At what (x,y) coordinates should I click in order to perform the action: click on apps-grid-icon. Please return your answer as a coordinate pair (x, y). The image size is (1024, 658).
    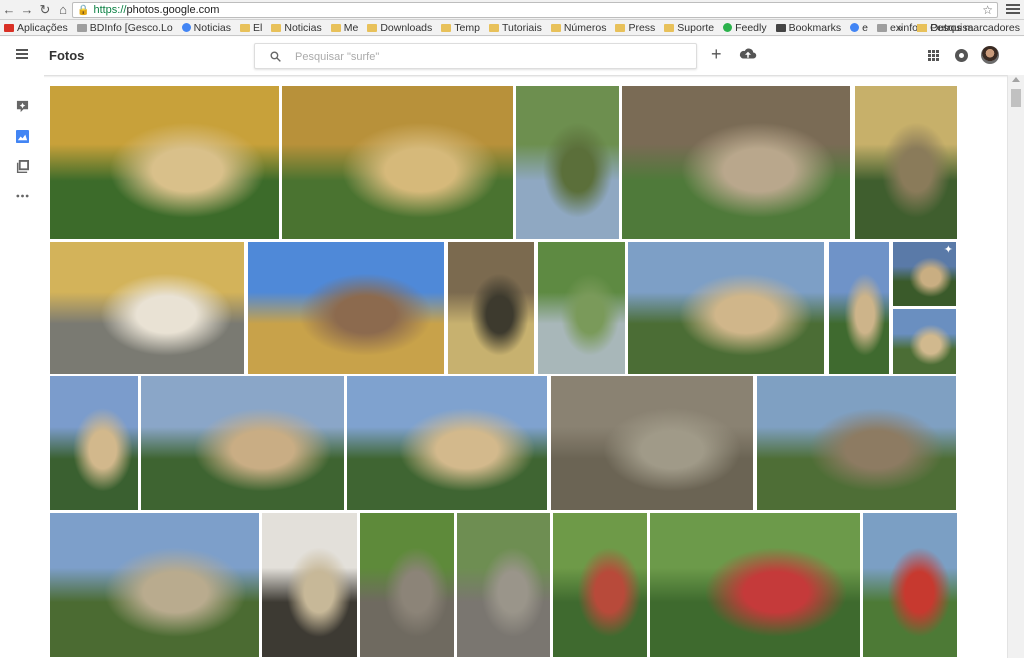
    Looking at the image, I should click on (933, 55).